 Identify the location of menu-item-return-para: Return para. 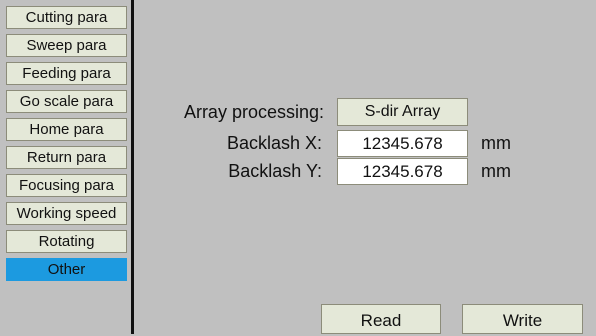
(66, 157).